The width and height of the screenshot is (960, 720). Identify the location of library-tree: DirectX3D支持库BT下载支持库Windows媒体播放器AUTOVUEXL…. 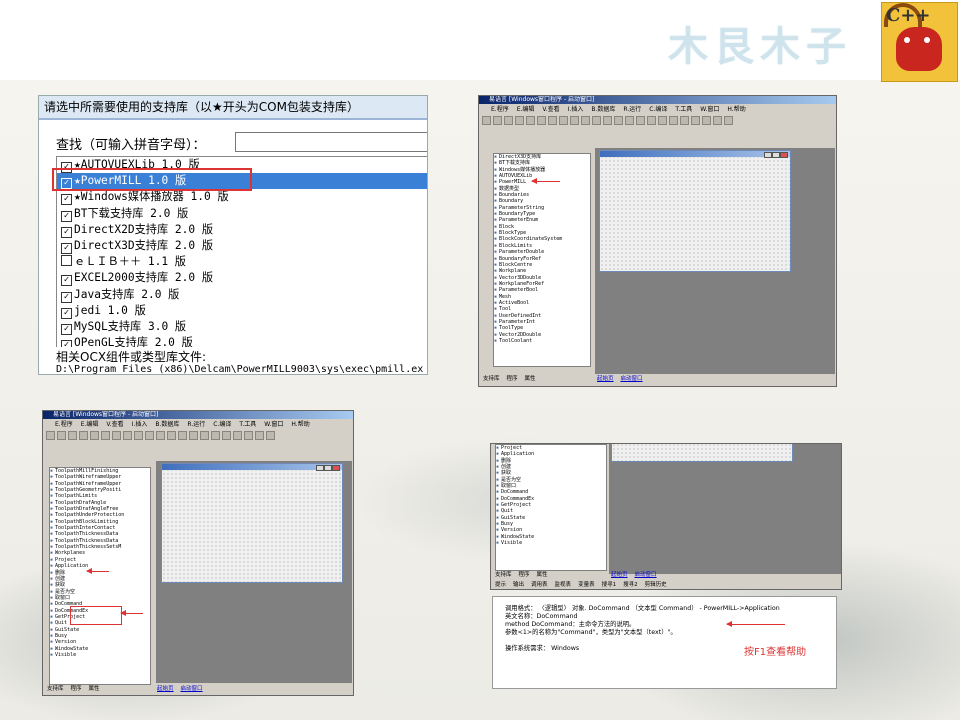
(542, 260).